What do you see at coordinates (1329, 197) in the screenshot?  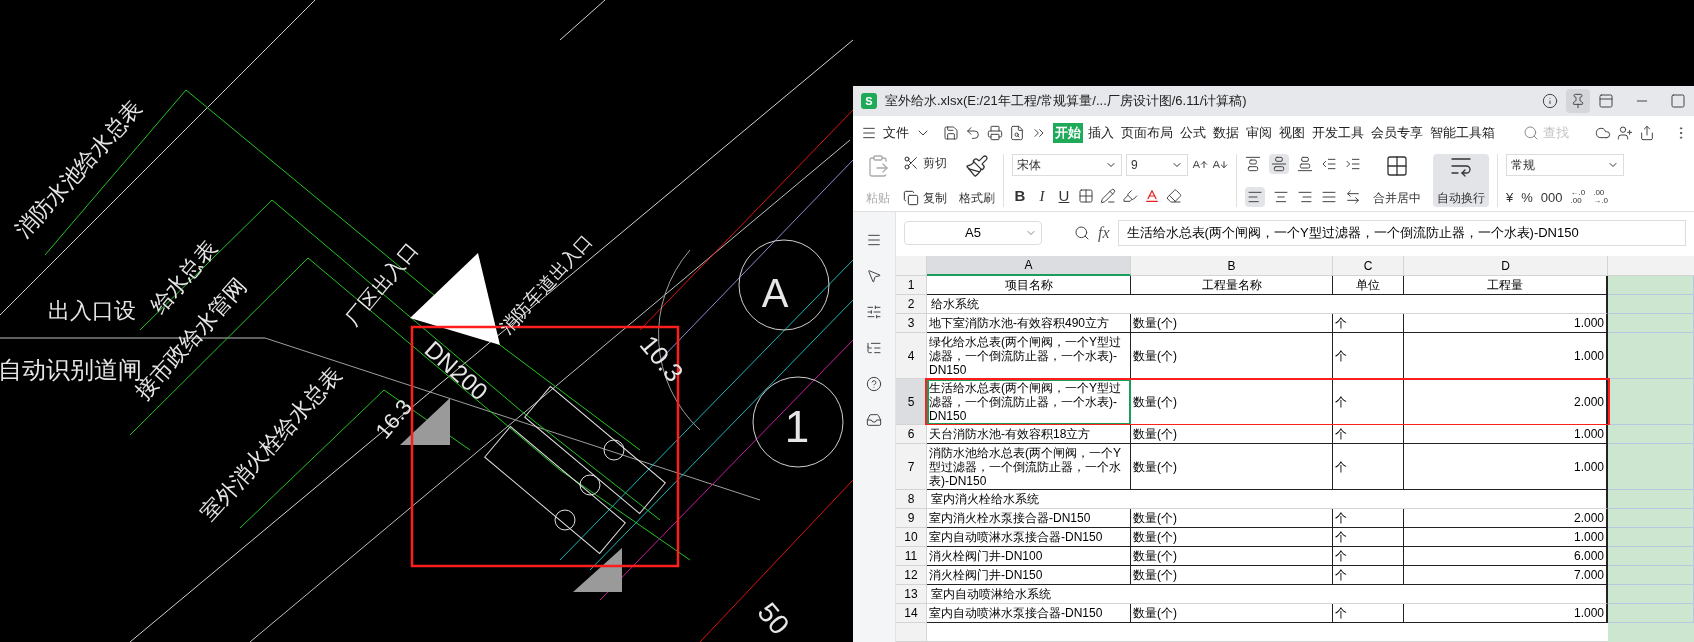 I see `justify-icon` at bounding box center [1329, 197].